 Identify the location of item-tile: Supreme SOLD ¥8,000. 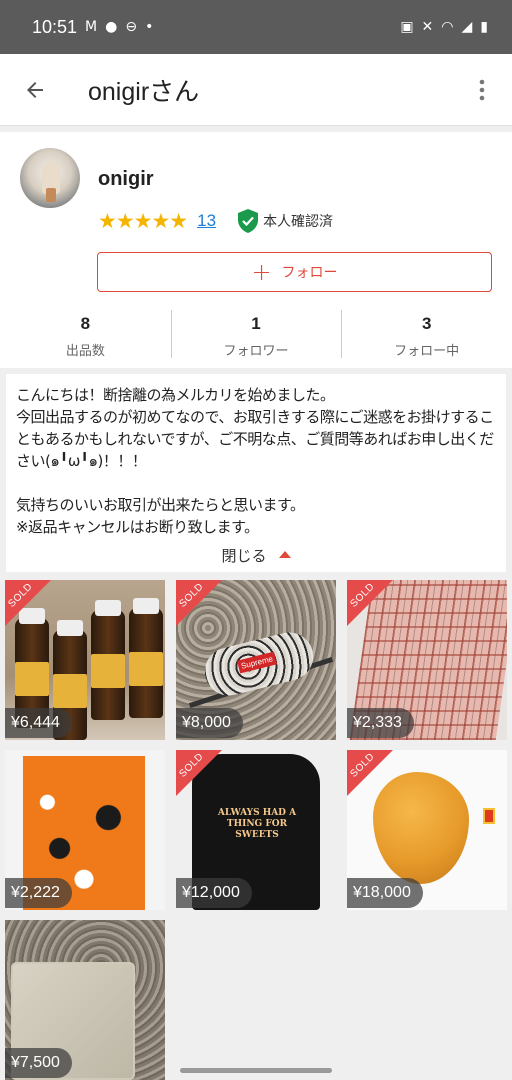
(256, 660).